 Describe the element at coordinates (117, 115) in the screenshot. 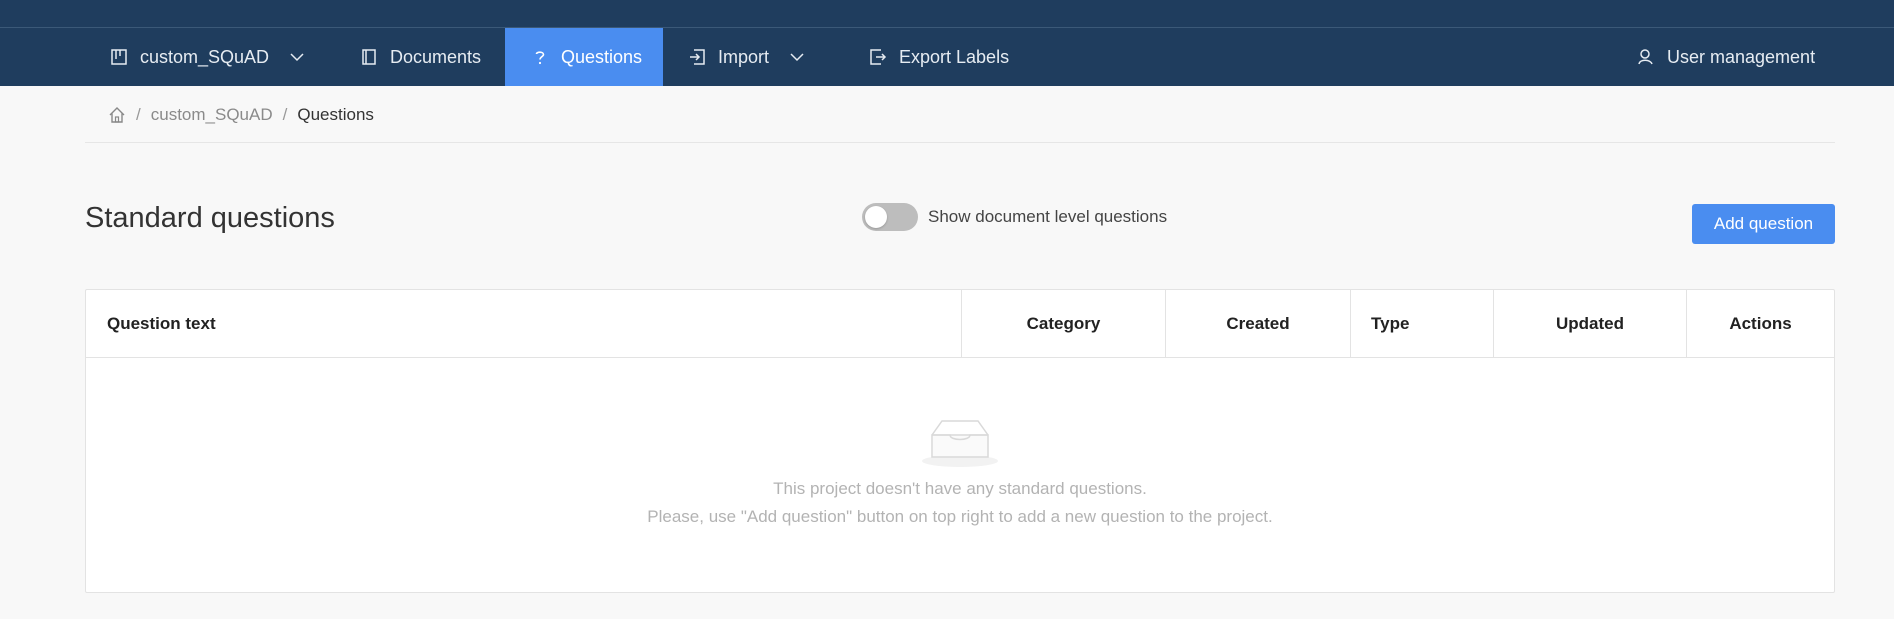

I see `home-icon` at that location.